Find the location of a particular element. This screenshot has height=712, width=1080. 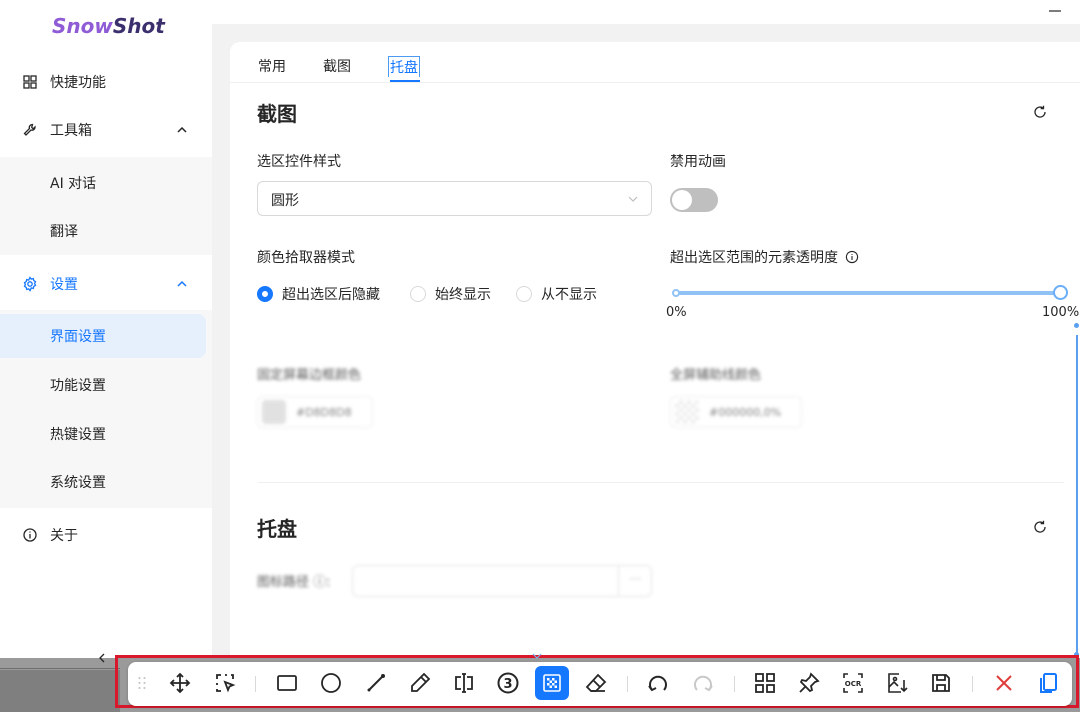

ocr-icon: OCR is located at coordinates (853, 683).